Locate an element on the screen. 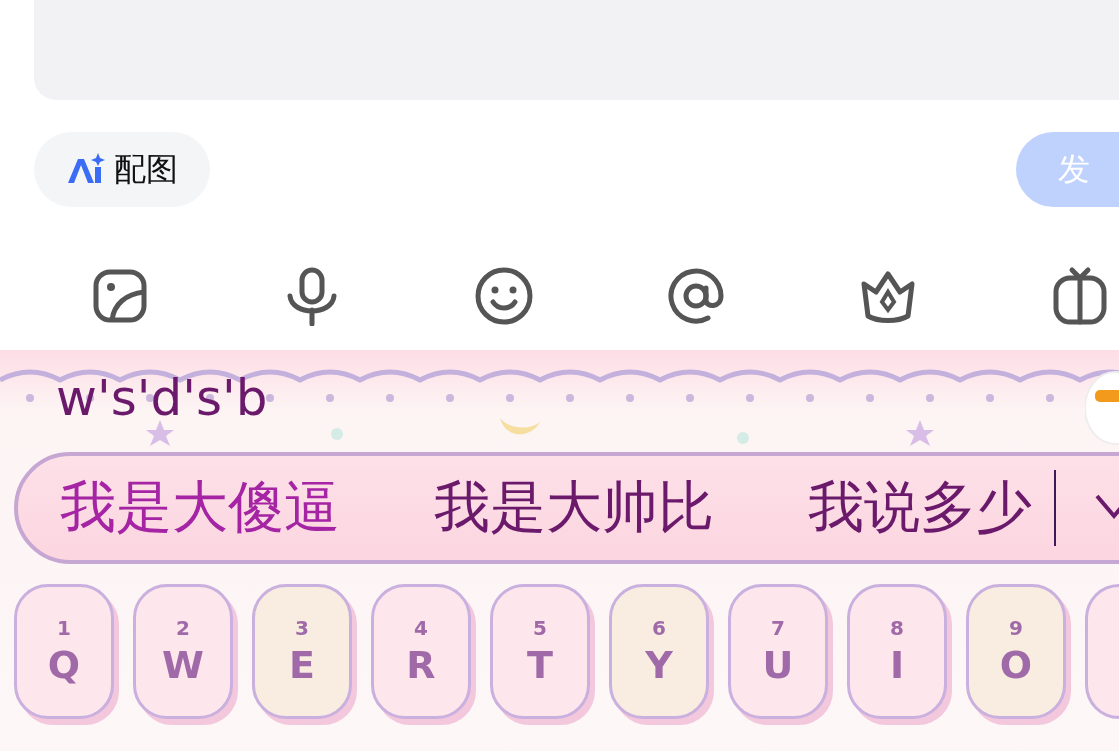  candidate-word: 我是大帅比 is located at coordinates (574, 508).